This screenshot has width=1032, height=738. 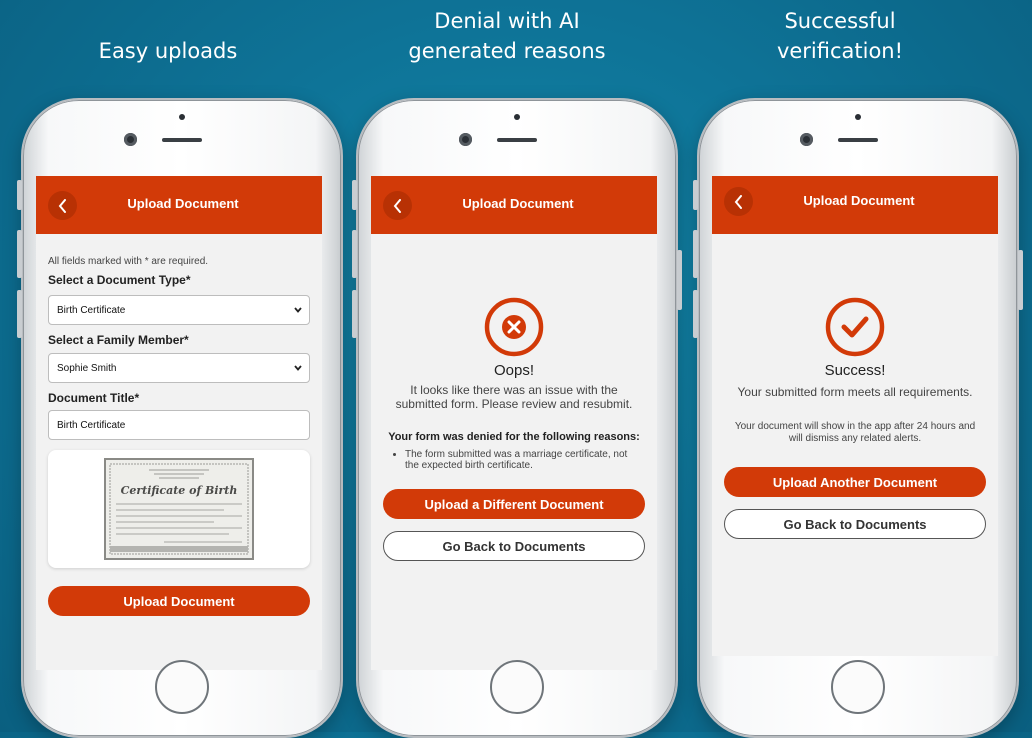 What do you see at coordinates (507, 51) in the screenshot?
I see `caption-line: generated reasons` at bounding box center [507, 51].